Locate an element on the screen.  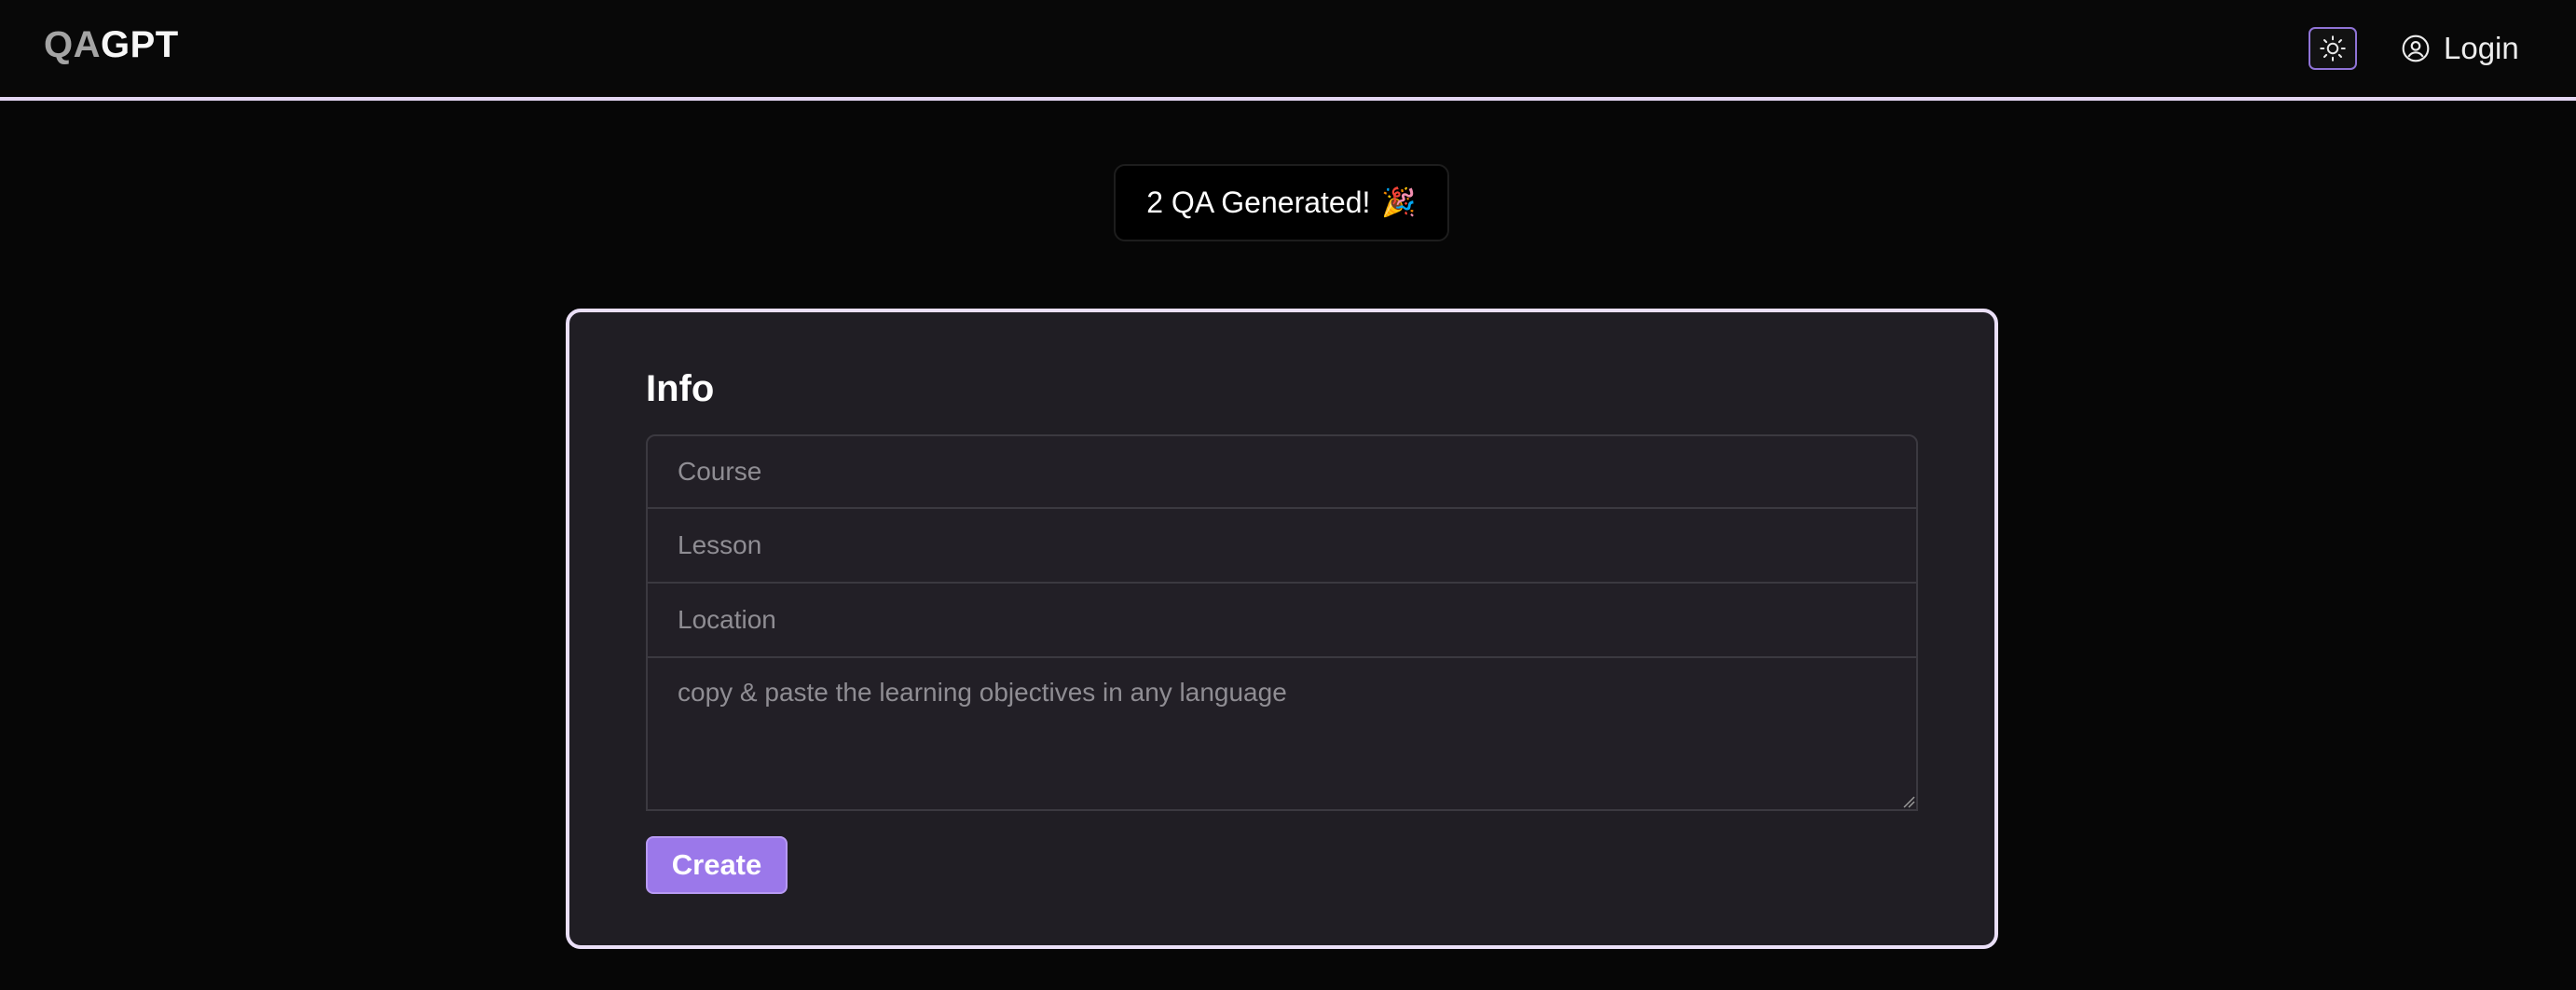
login-button: Login is located at coordinates (2460, 48).